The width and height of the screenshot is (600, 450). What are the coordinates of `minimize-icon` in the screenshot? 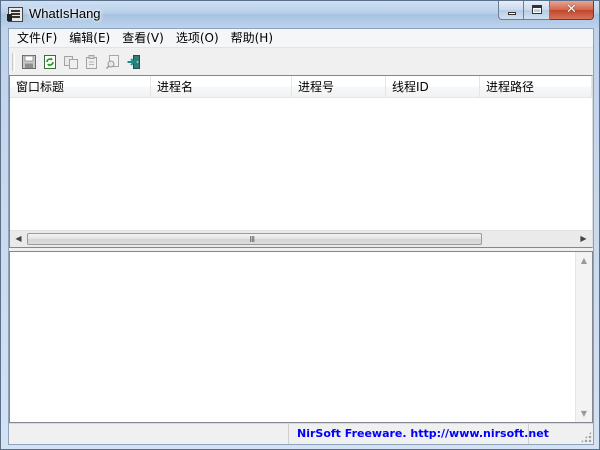 It's located at (512, 13).